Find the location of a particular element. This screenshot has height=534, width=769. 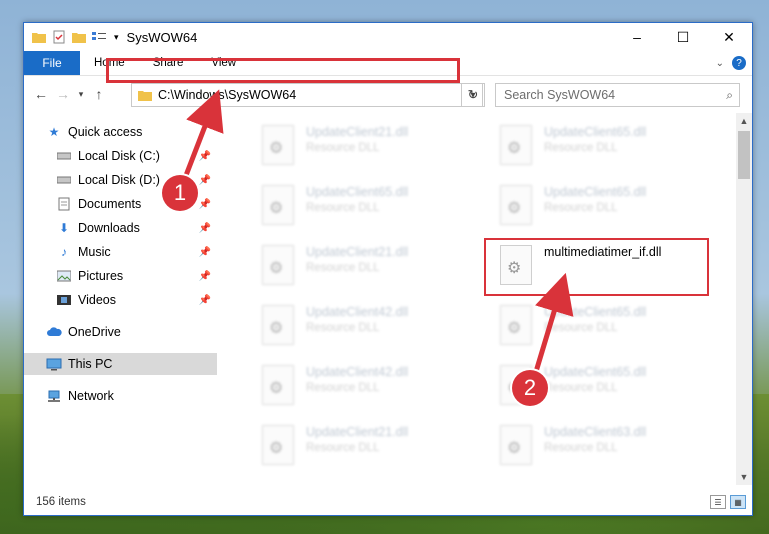

list-item: UpdateClient63.dll Resource DLL is located at coordinates (602, 449).